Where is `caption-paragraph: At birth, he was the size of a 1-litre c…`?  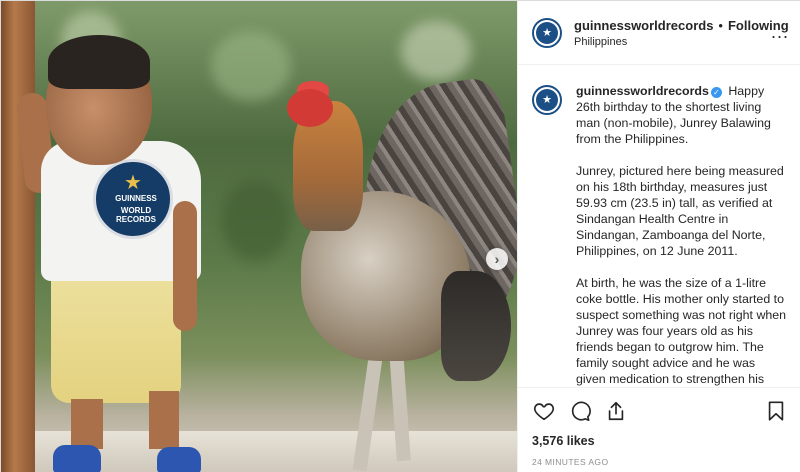 caption-paragraph: At birth, he was the size of a 1-litre c… is located at coordinates (681, 331).